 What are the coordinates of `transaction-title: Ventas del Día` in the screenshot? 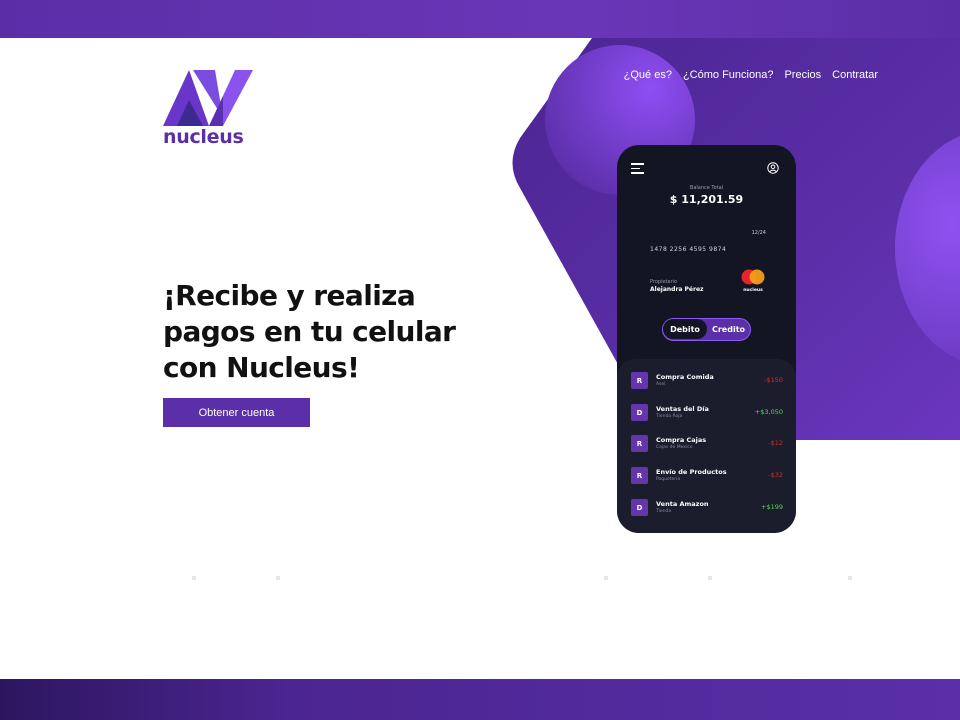 It's located at (682, 409).